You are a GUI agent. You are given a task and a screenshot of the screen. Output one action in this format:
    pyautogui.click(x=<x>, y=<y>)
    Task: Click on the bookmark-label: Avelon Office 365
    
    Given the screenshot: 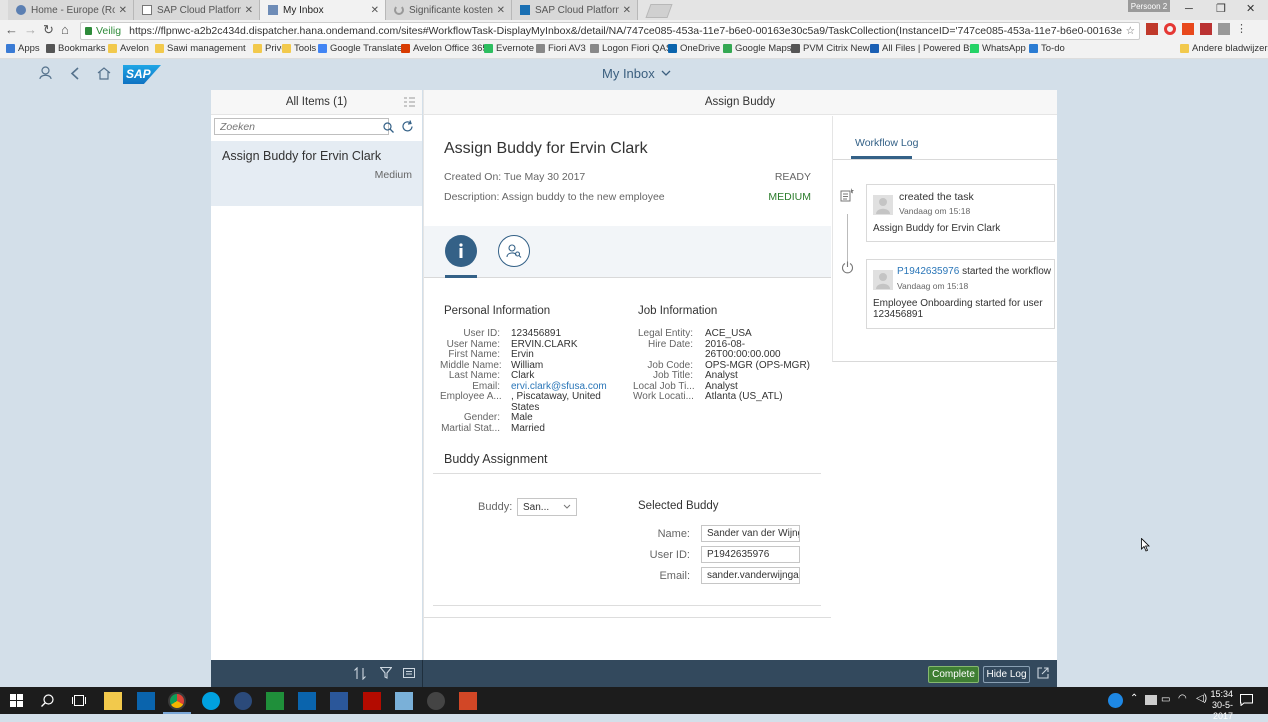 What is the action you would take?
    pyautogui.click(x=450, y=48)
    